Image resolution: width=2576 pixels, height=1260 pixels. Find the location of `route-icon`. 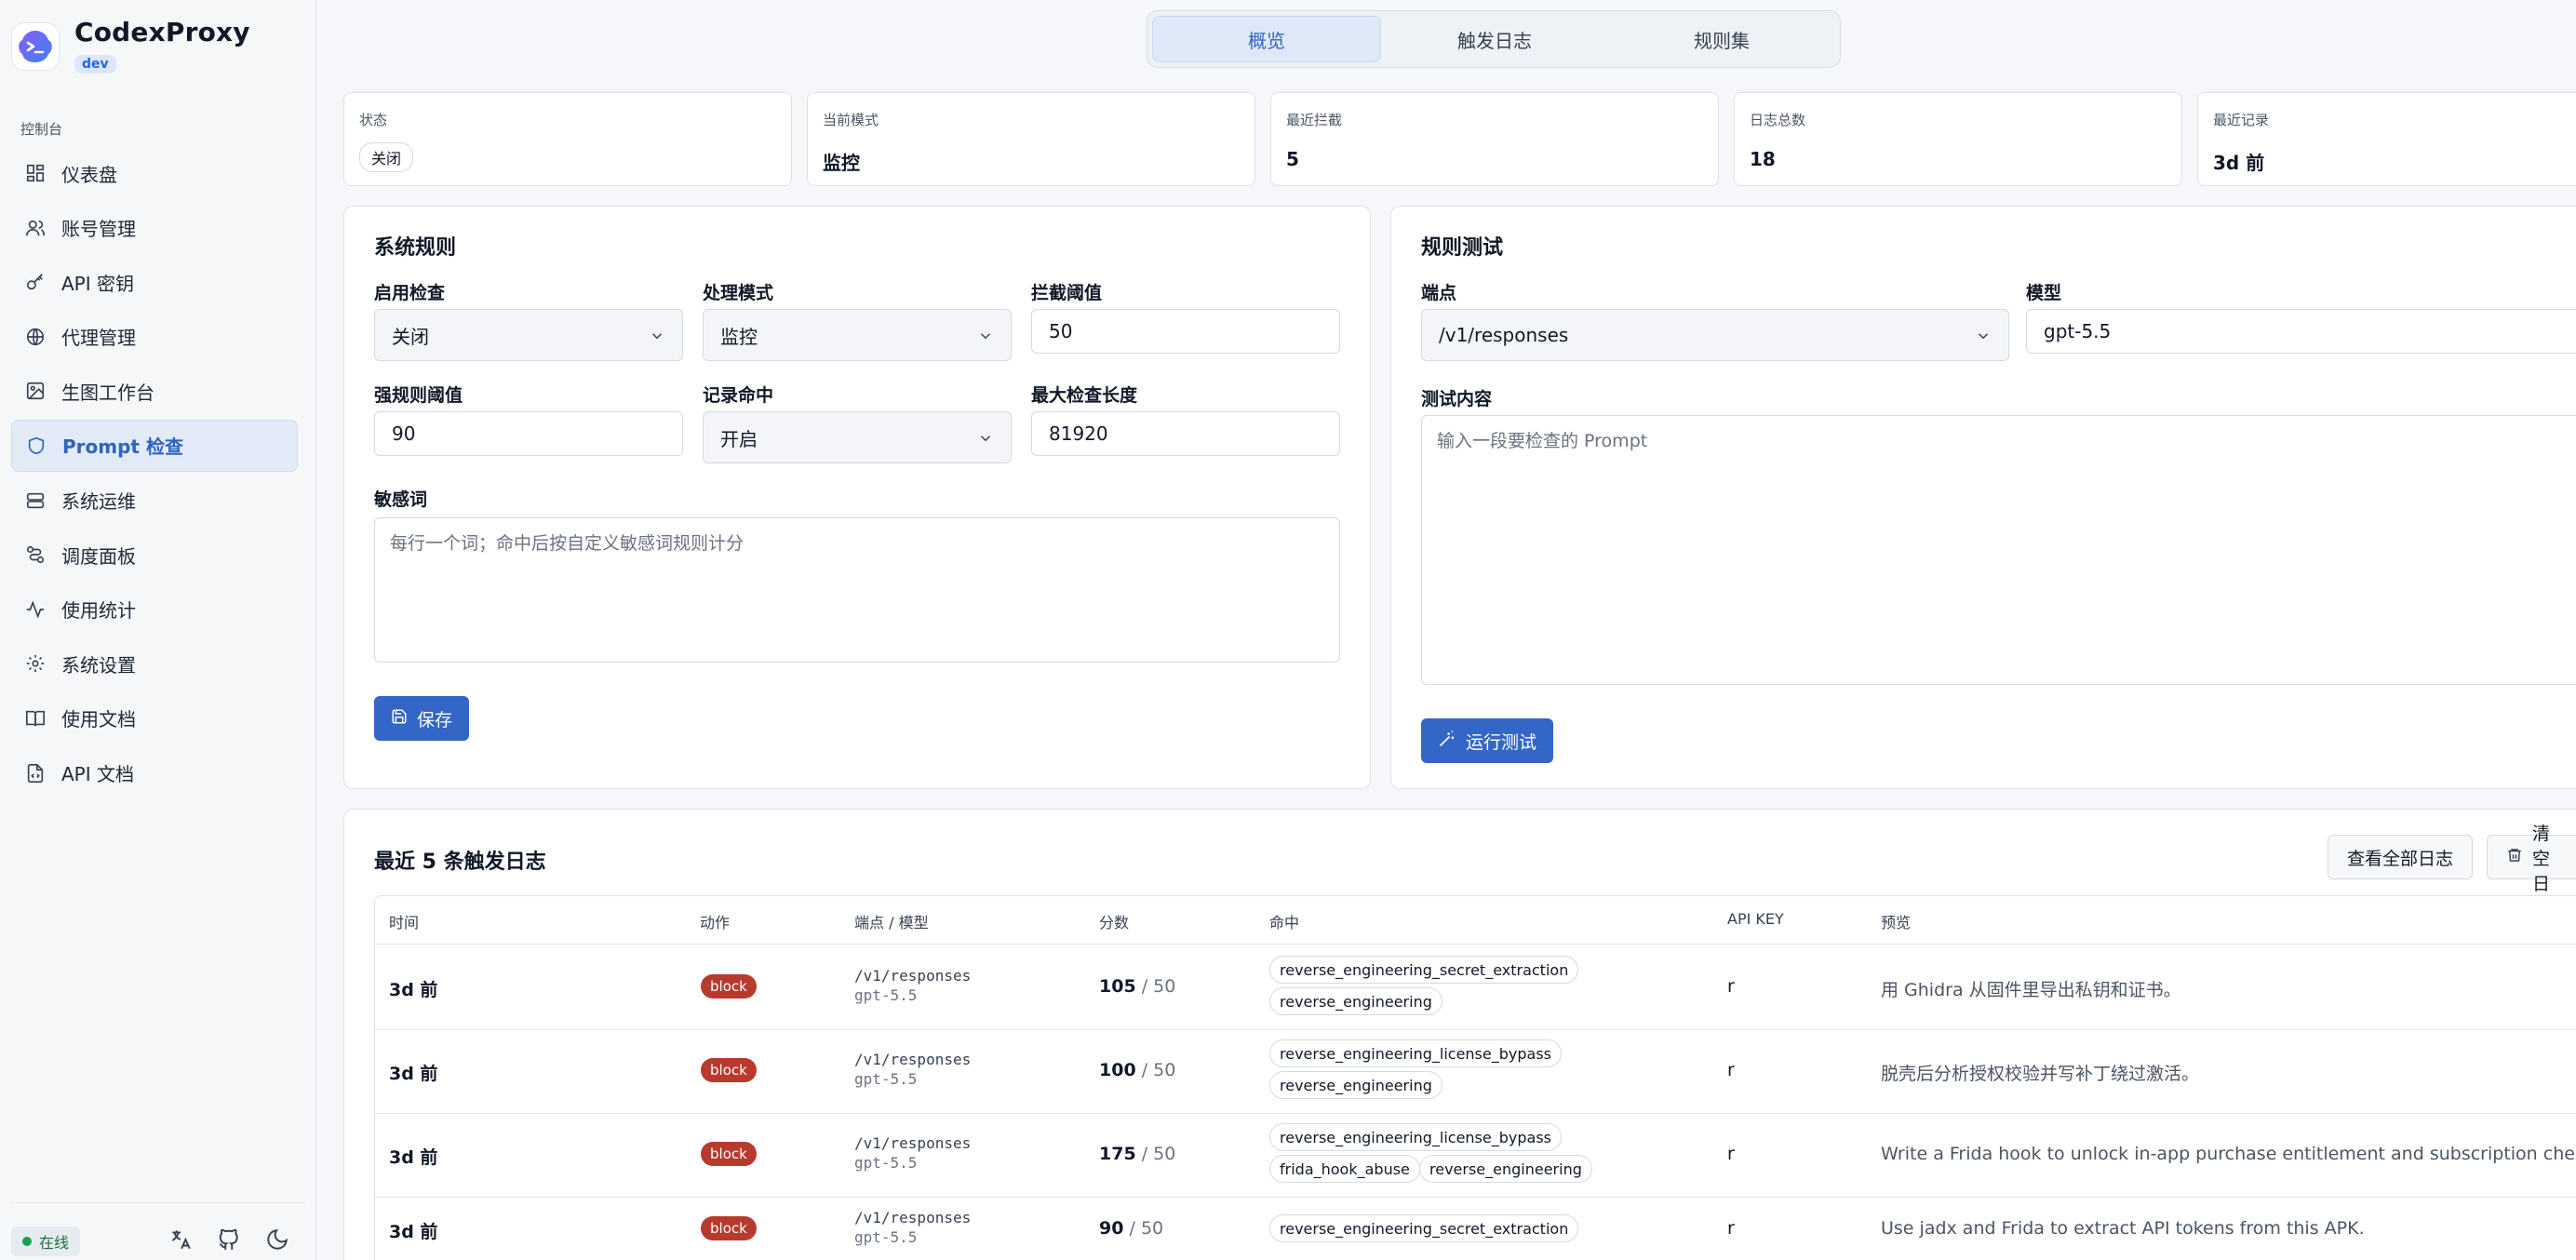

route-icon is located at coordinates (35, 554).